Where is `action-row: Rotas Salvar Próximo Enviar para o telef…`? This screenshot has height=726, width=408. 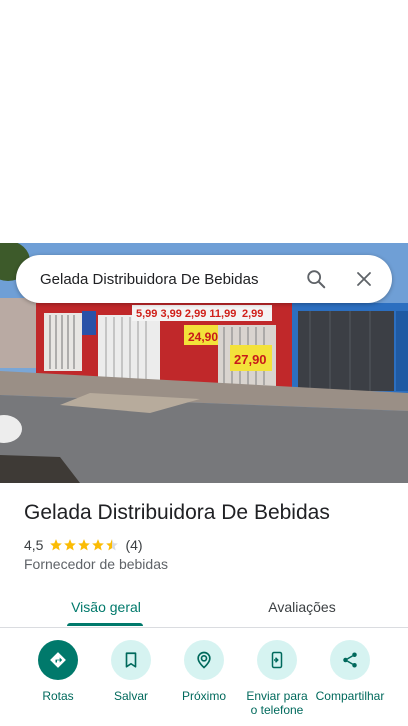
action-row: Rotas Salvar Próximo Enviar para o telef… is located at coordinates (204, 683).